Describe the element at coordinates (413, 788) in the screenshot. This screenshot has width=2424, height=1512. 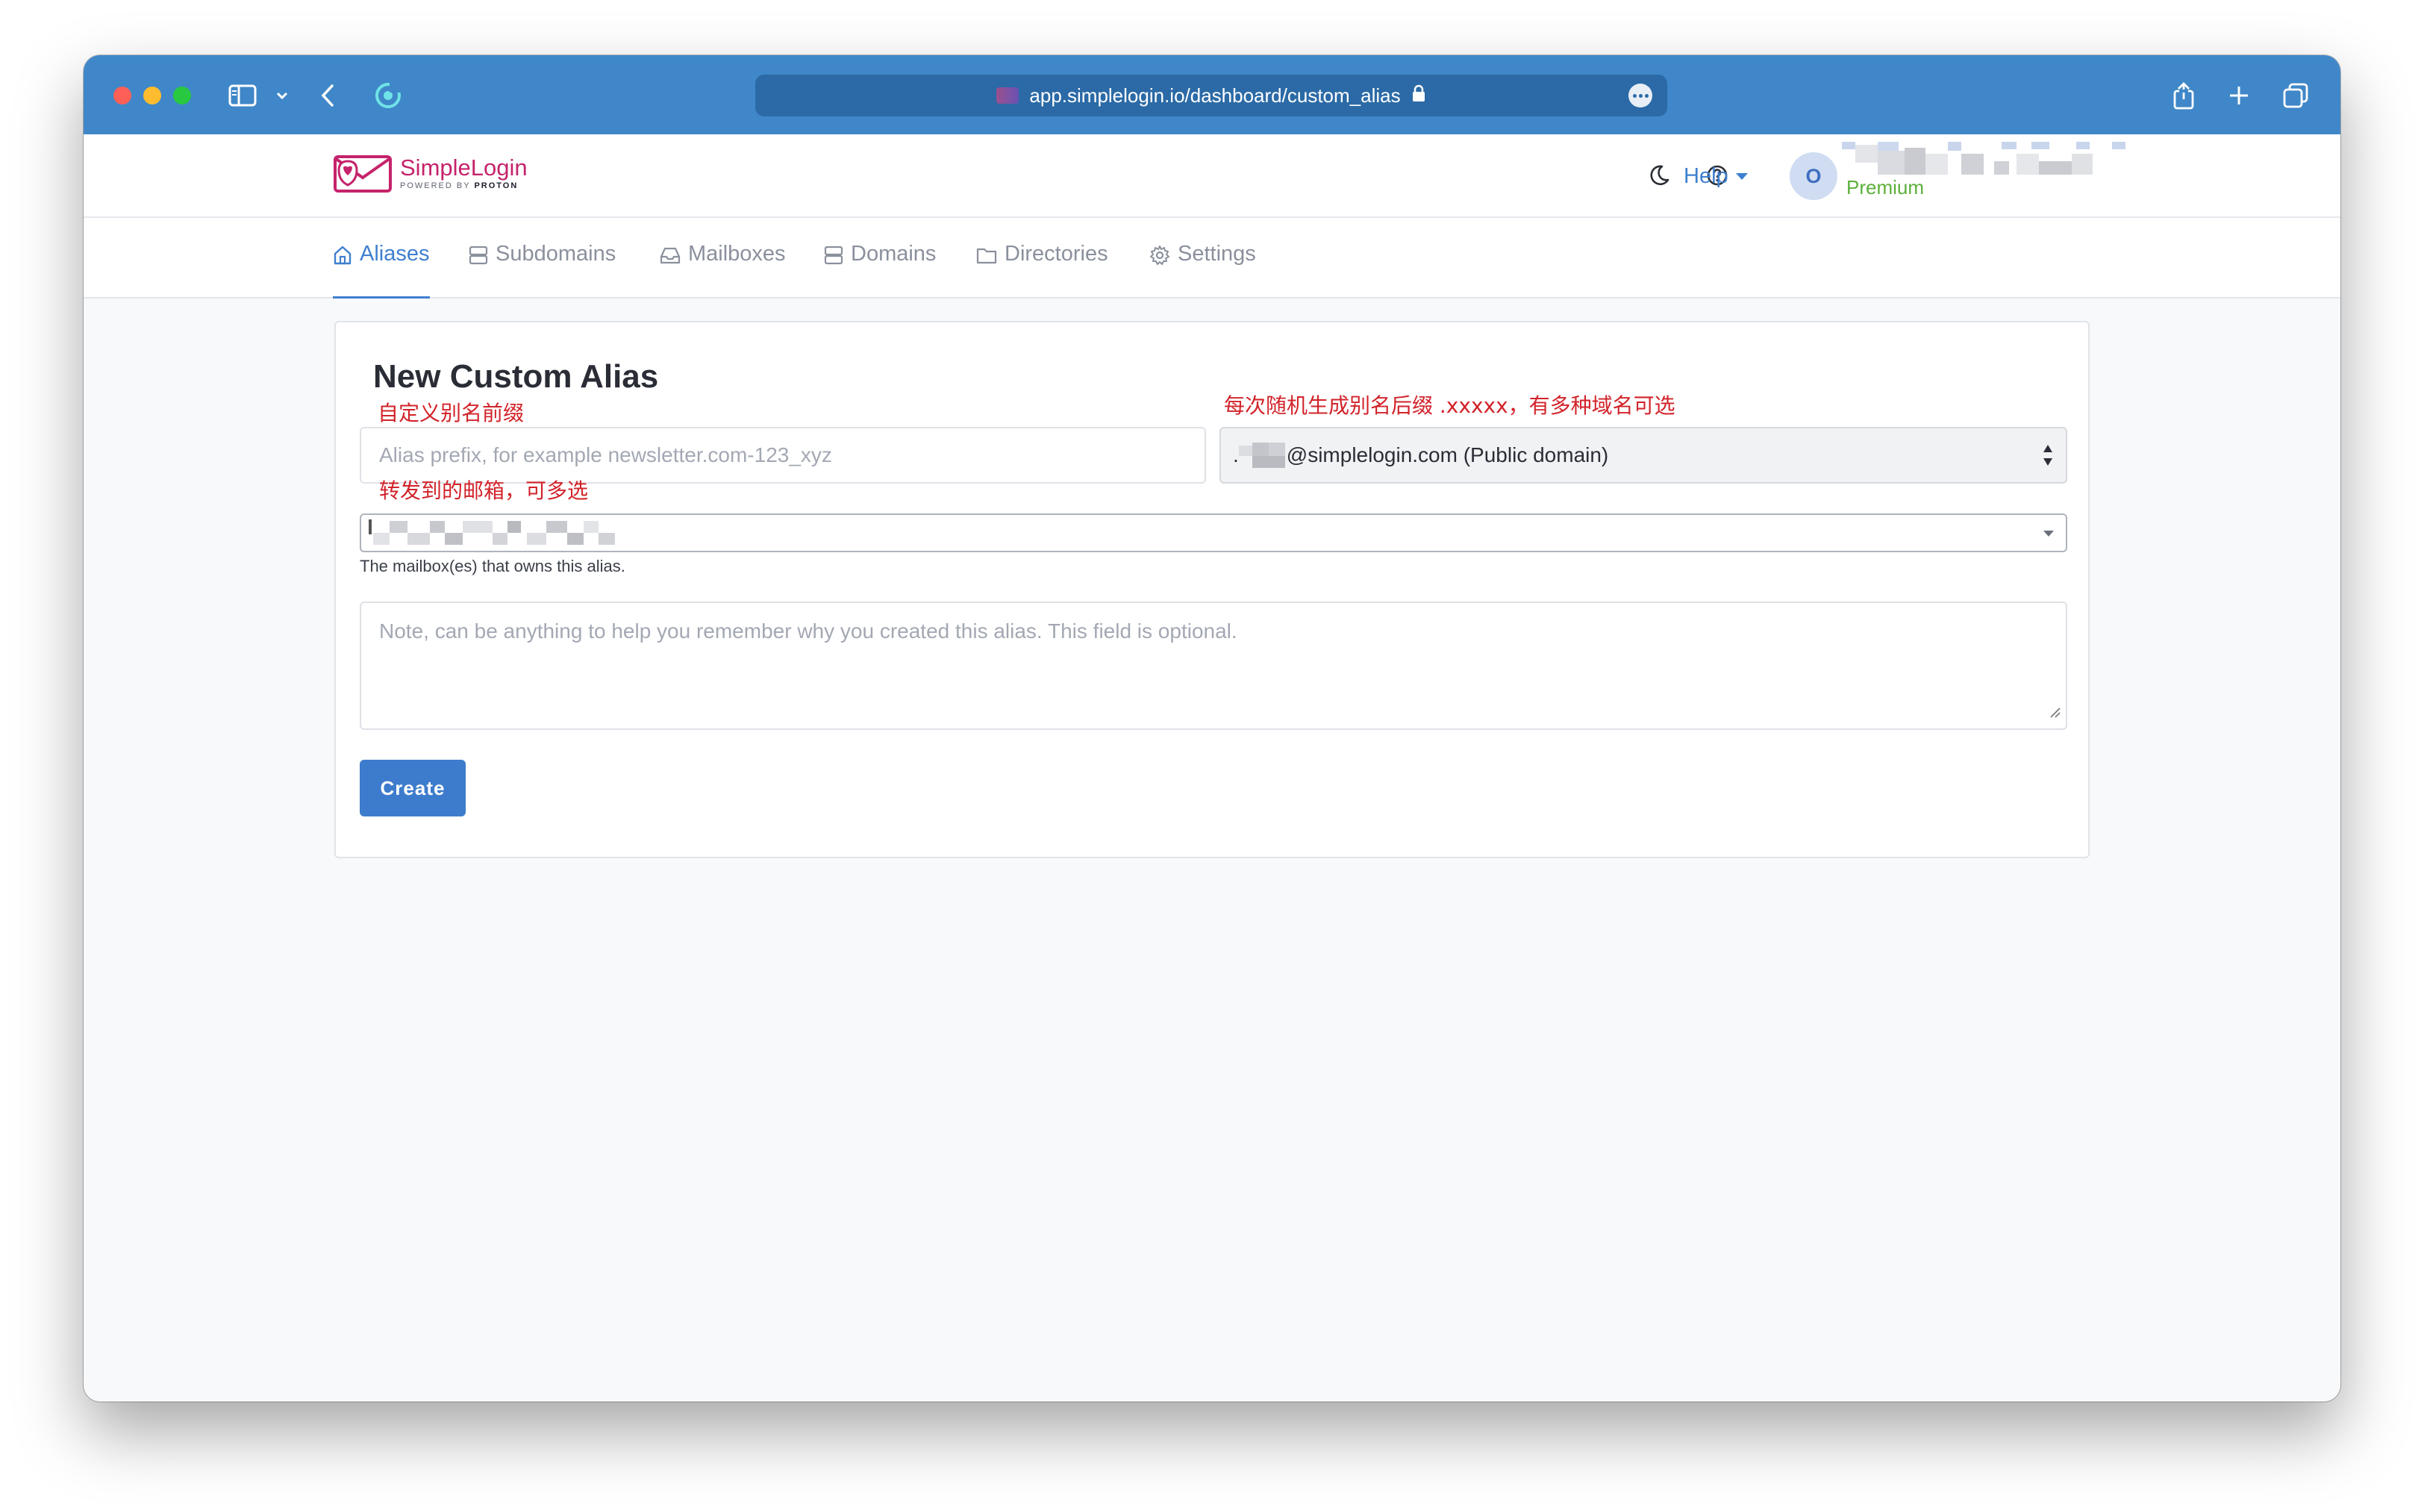
I see `create-button: Create` at that location.